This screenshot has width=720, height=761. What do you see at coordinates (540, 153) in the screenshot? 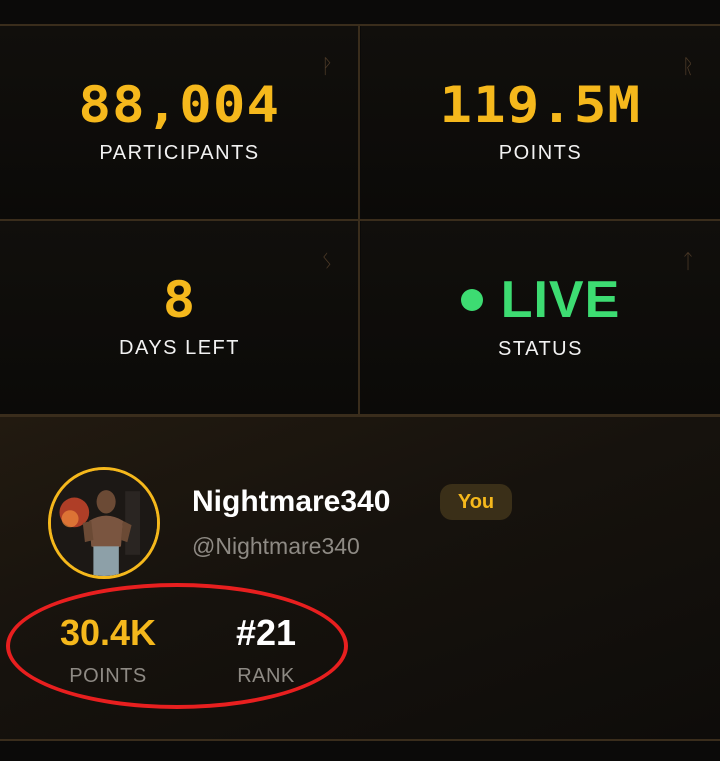
I see `total-points-label: POINTS` at bounding box center [540, 153].